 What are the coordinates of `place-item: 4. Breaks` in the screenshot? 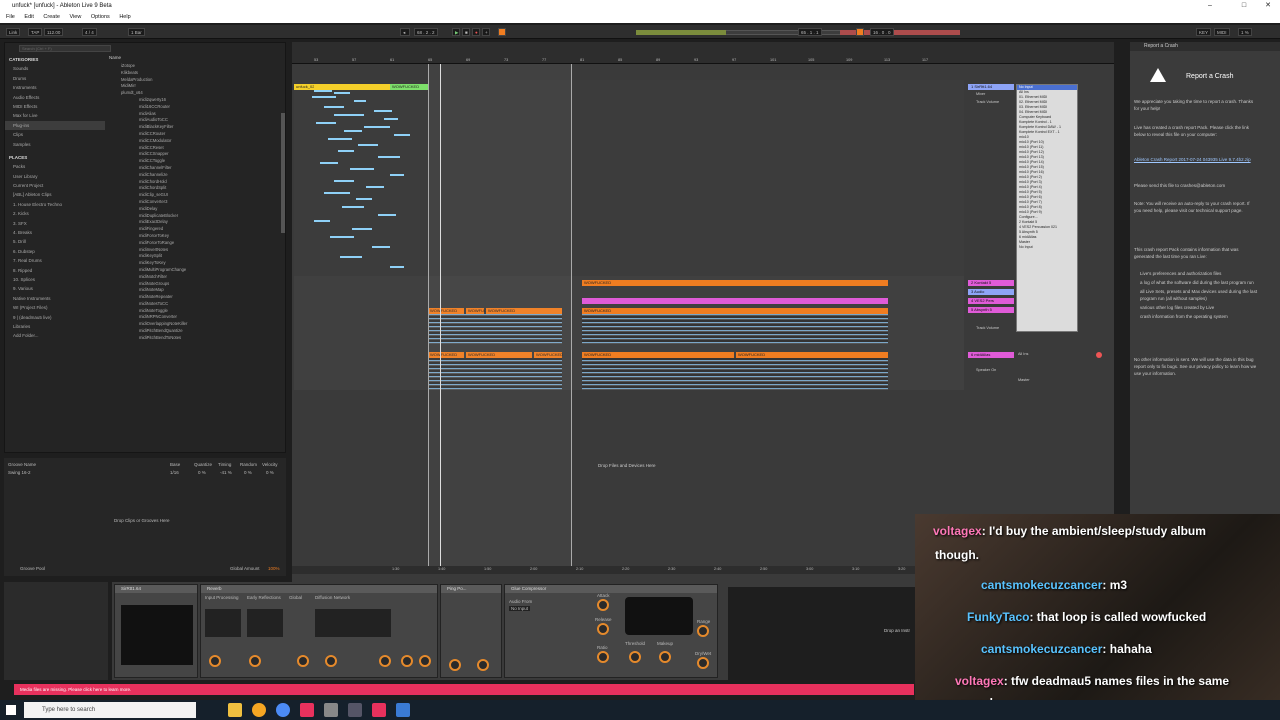 It's located at (55, 232).